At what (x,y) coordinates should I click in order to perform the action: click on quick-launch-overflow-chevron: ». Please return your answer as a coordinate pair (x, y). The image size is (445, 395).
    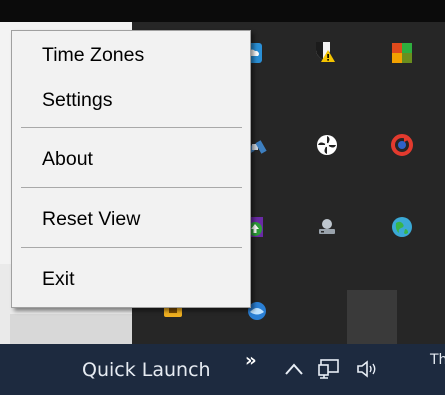
    Looking at the image, I should click on (251, 360).